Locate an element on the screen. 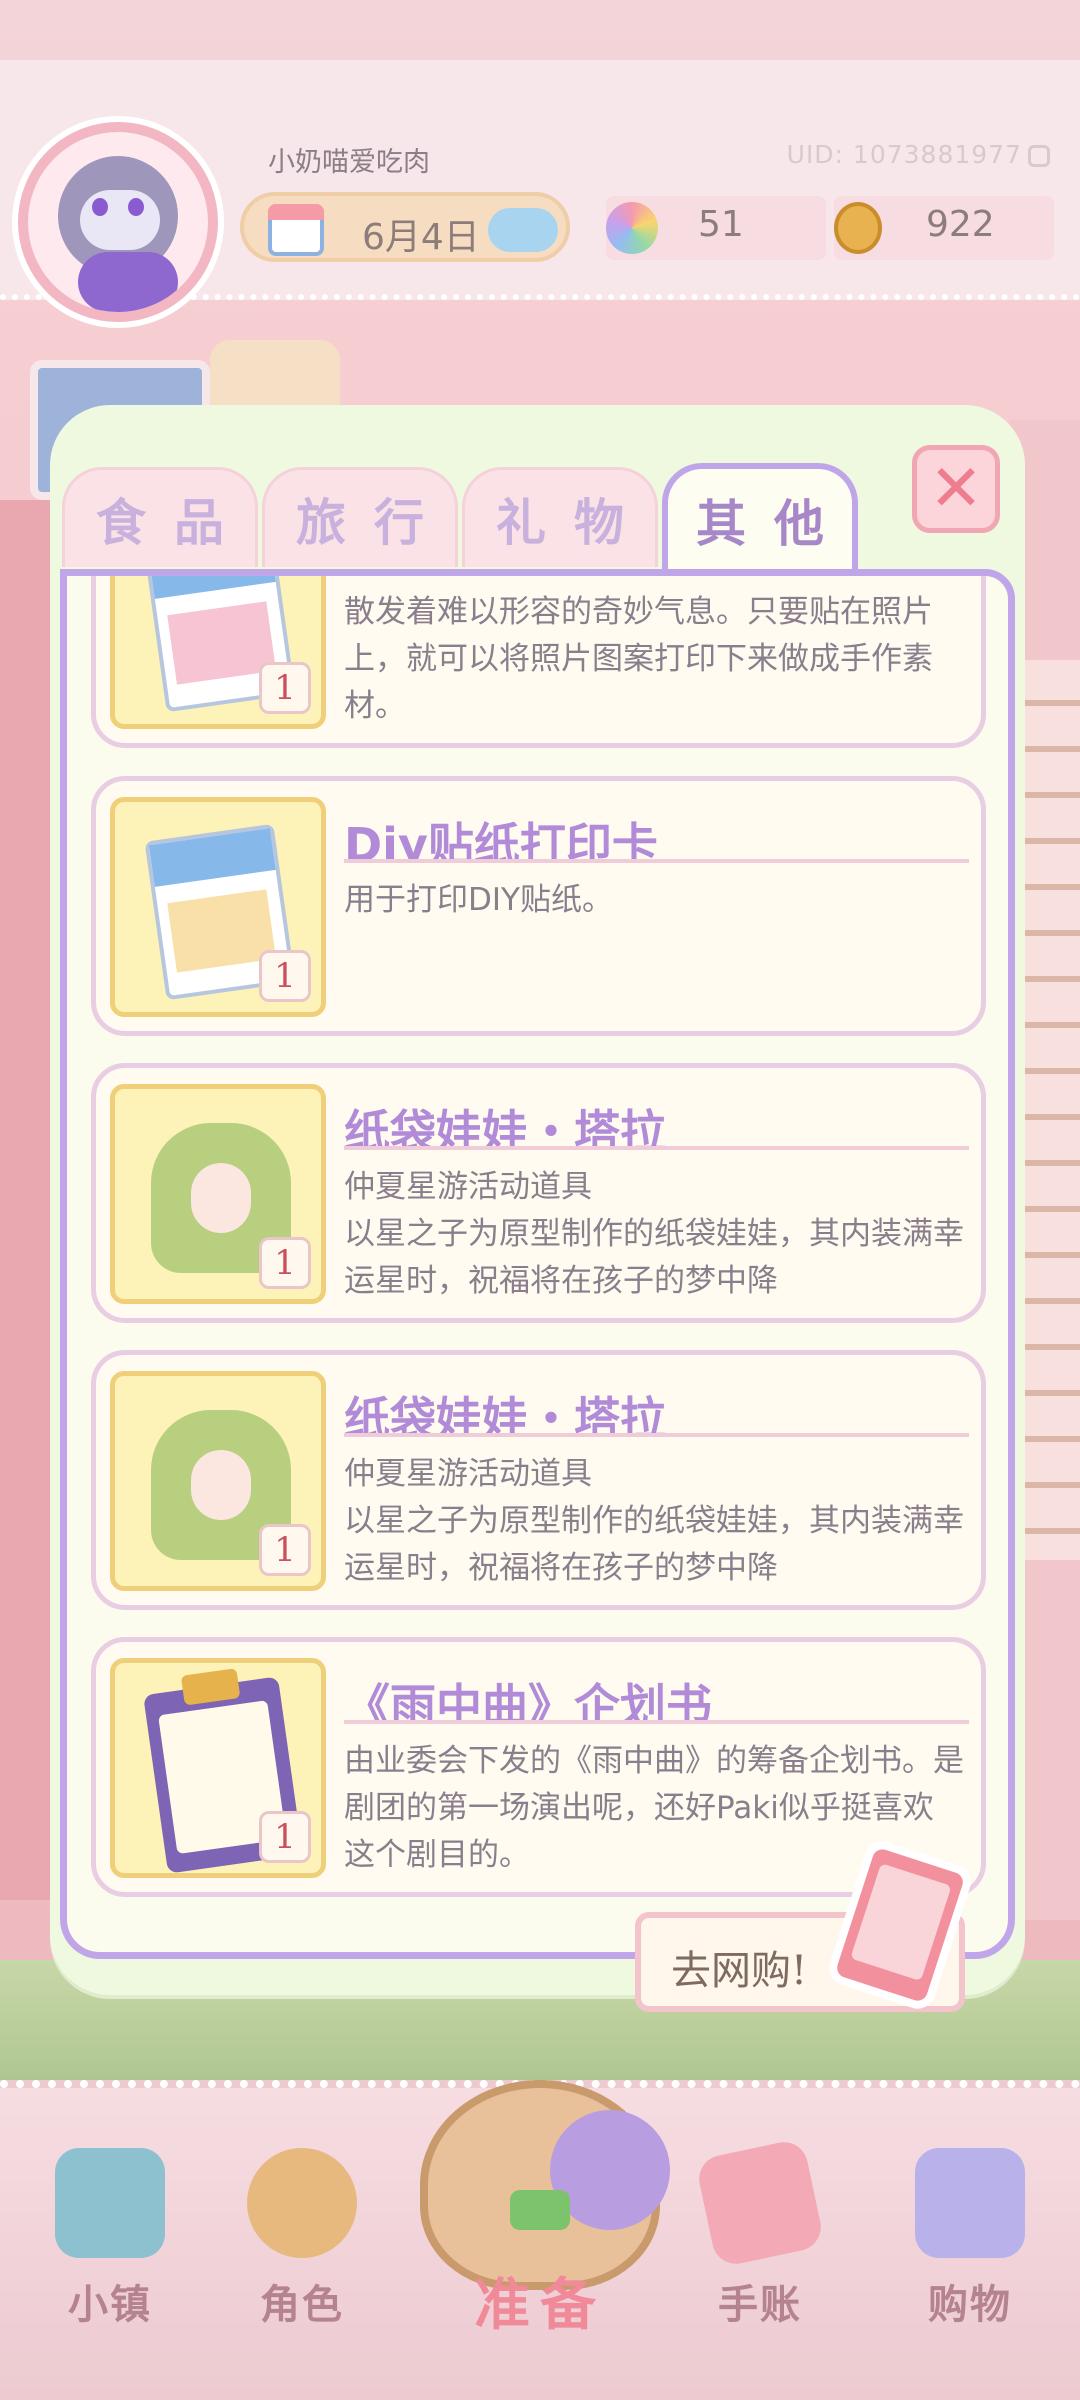  cat-avatar-body is located at coordinates (128, 282).